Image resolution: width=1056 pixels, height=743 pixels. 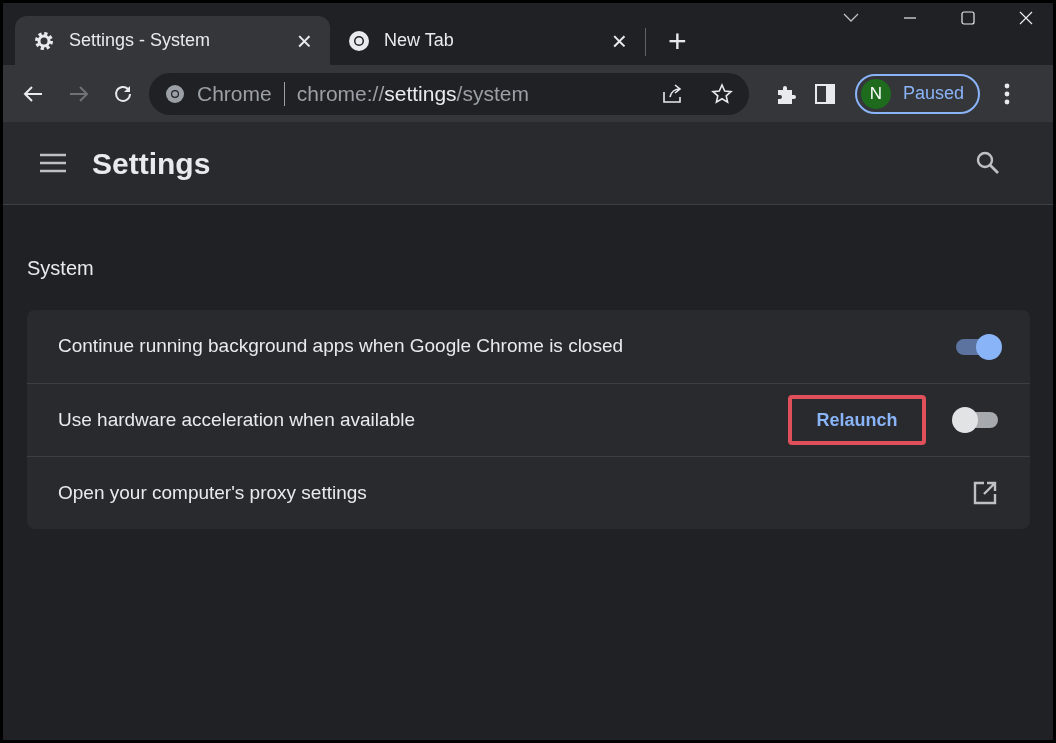 I want to click on url-text: chrome://settings/system, so click(x=413, y=93).